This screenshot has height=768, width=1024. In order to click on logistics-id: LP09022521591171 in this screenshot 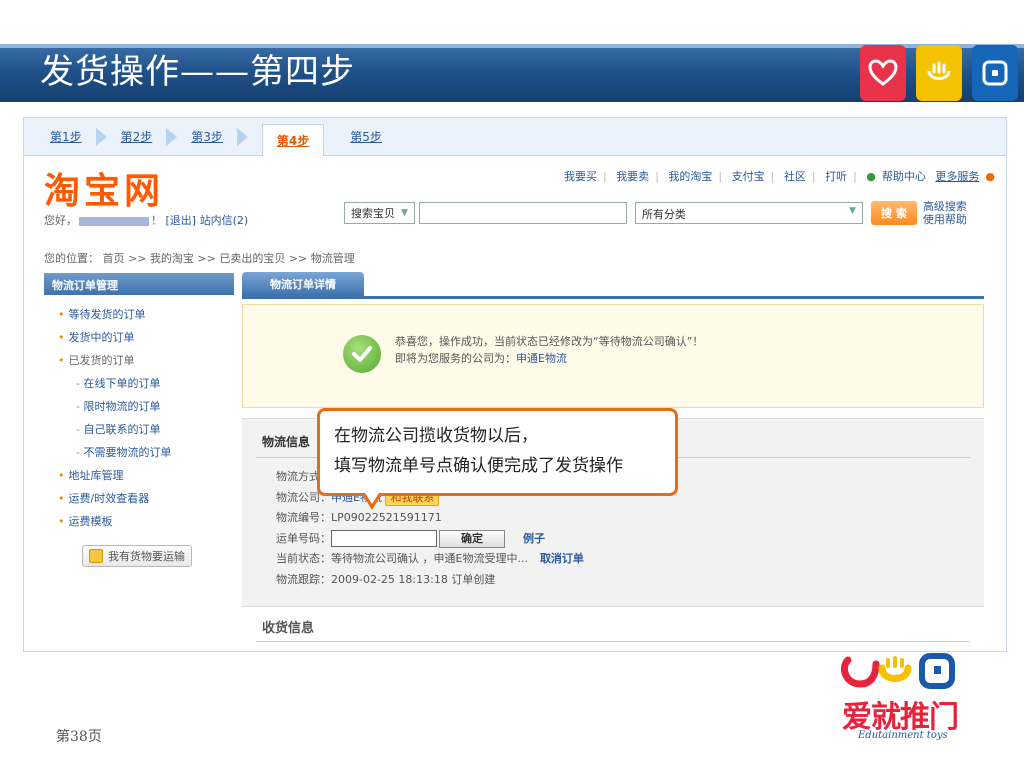, I will do `click(386, 517)`.